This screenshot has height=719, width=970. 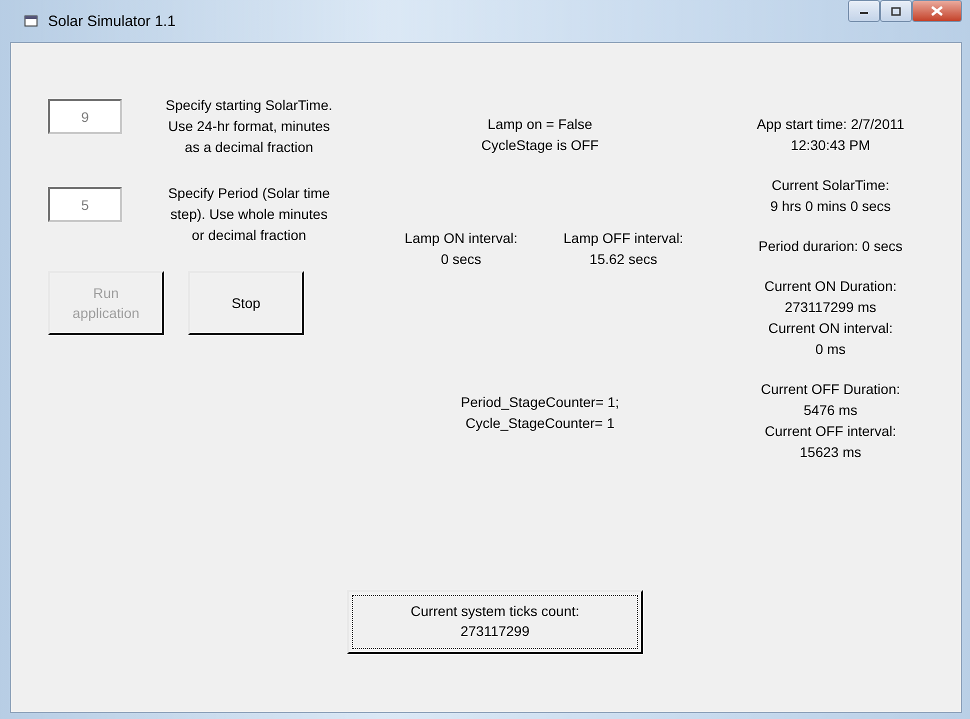 I want to click on close-icon, so click(x=937, y=11).